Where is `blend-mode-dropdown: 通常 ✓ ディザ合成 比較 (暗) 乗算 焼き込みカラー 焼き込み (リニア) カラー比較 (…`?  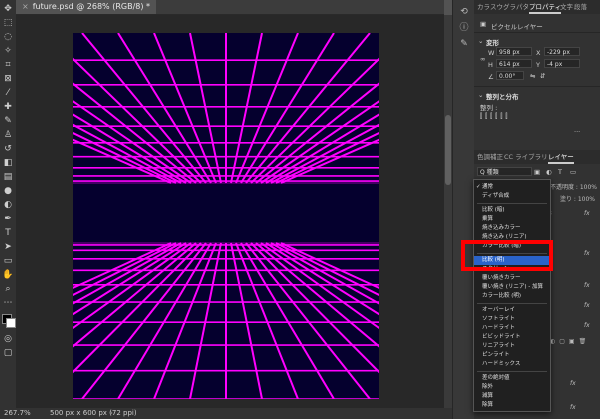 blend-mode-dropdown: 通常 ✓ ディザ合成 比較 (暗) 乗算 焼き込みカラー 焼き込み (リニア) カラー比較 (… is located at coordinates (512, 295).